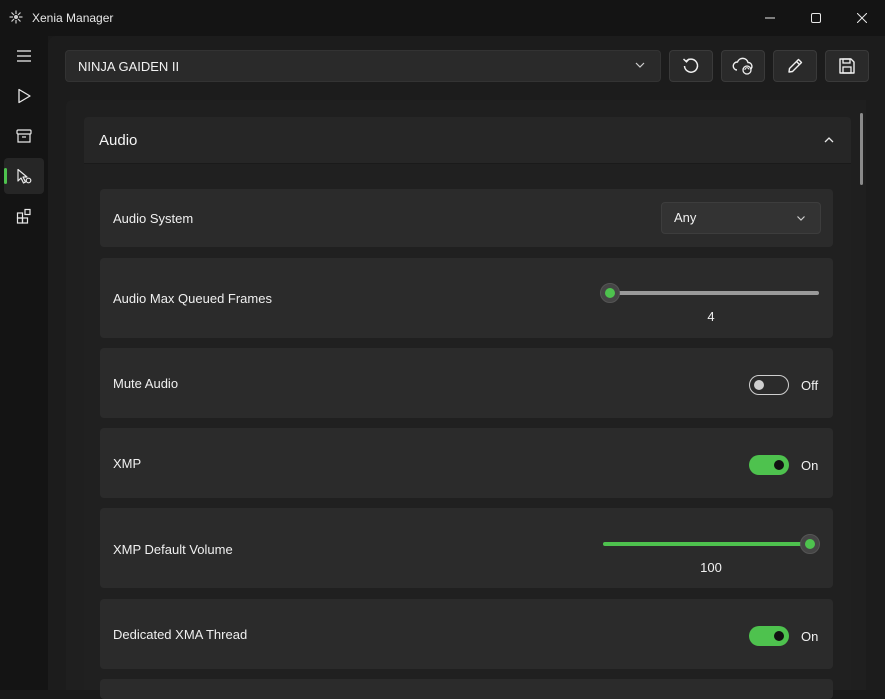 Image resolution: width=885 pixels, height=699 pixels. Describe the element at coordinates (861, 149) in the screenshot. I see `vertical-scrollbar` at that location.